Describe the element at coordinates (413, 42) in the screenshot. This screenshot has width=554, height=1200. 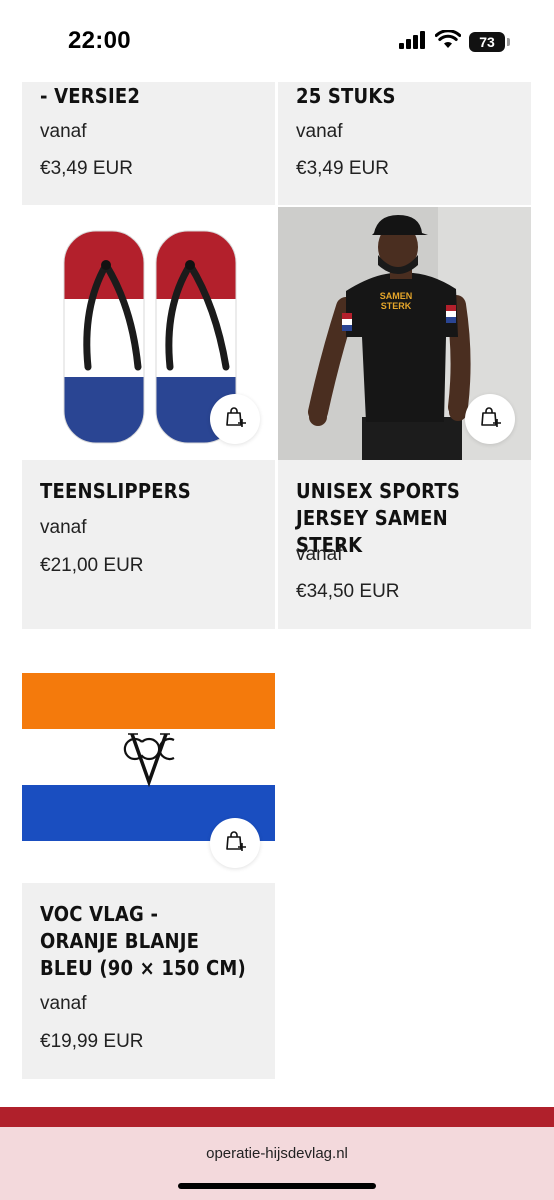
I see `cellular-signal-icon` at that location.